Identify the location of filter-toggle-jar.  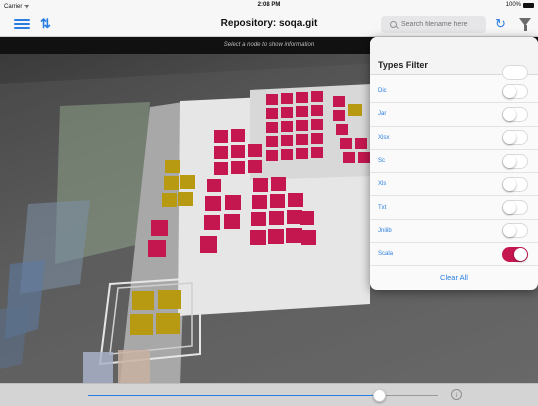
(515, 114).